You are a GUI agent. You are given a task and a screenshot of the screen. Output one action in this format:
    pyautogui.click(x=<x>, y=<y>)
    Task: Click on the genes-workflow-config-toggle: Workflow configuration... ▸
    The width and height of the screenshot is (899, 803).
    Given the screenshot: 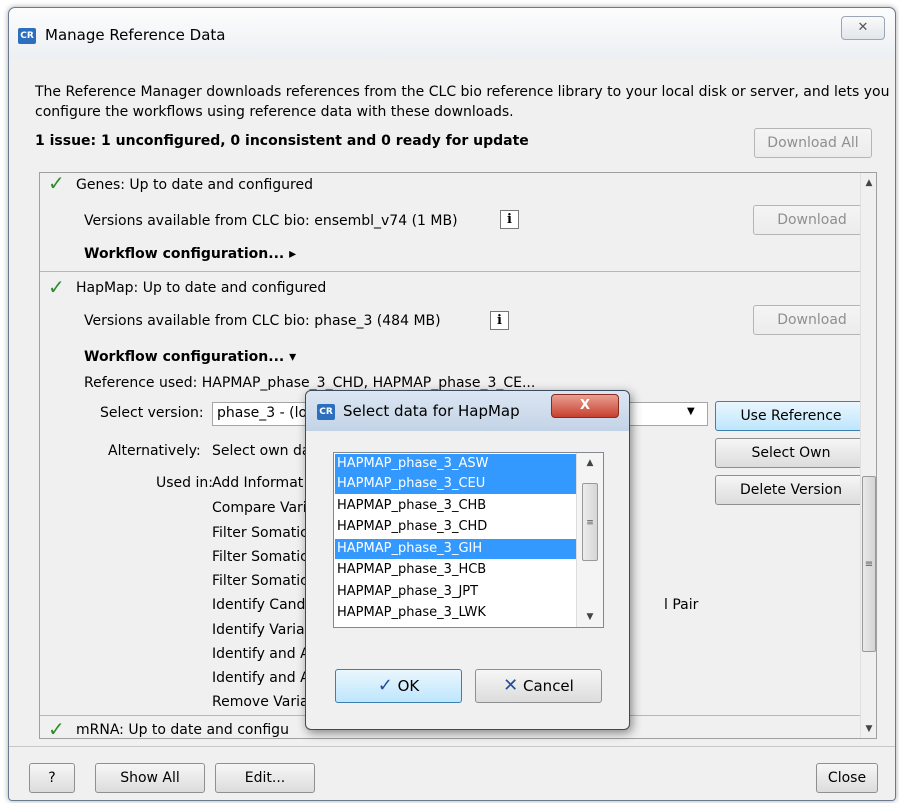 What is the action you would take?
    pyautogui.click(x=190, y=254)
    